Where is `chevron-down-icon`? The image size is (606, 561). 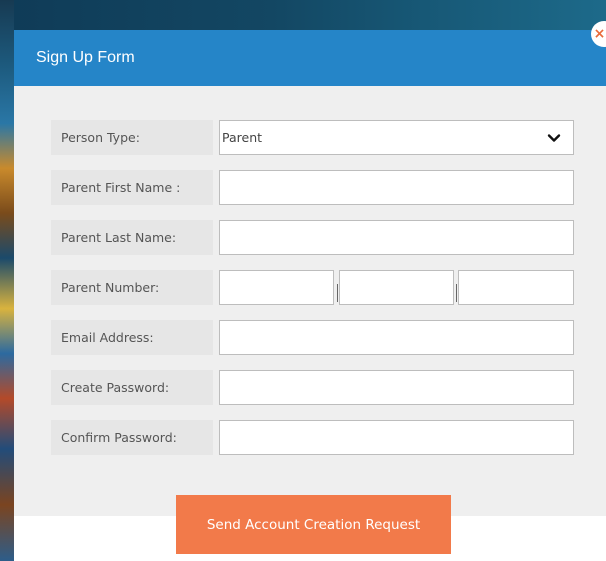
chevron-down-icon is located at coordinates (554, 137).